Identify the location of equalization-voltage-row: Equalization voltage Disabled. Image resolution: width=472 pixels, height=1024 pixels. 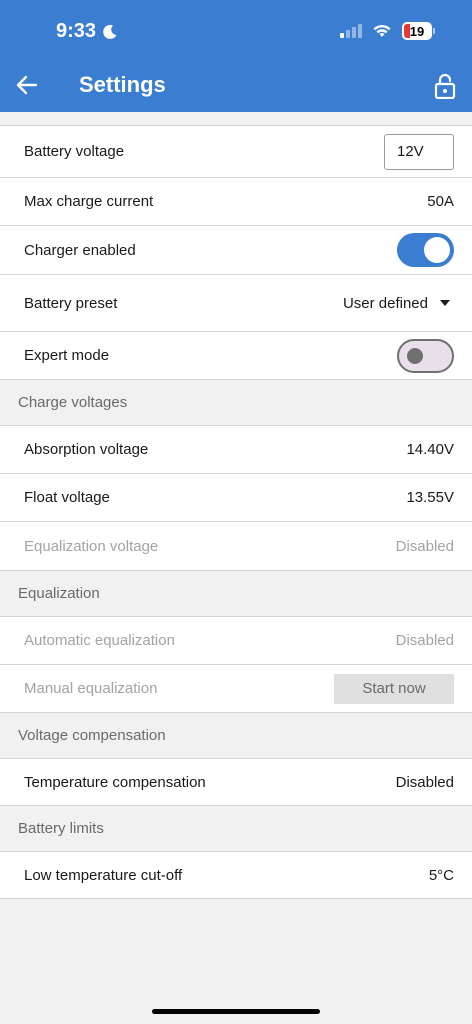
(236, 546).